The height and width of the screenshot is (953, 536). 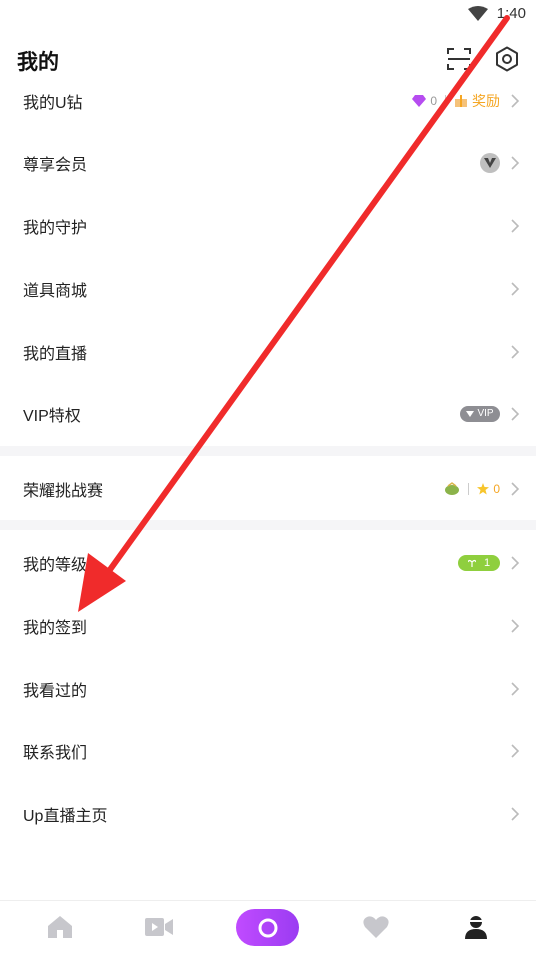 I want to click on nav-favorite, so click(x=376, y=927).